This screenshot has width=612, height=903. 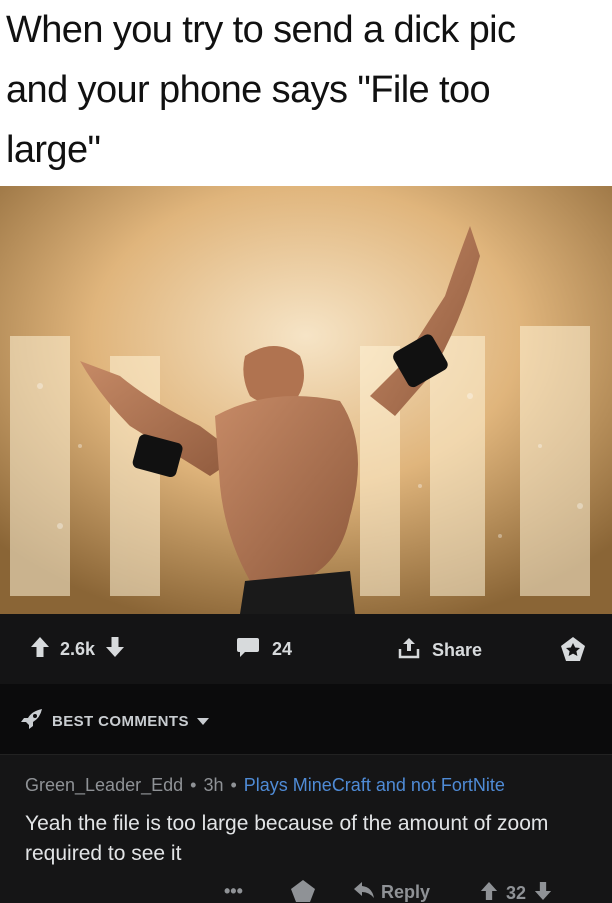 I want to click on post-score: 2.6k, so click(x=78, y=649).